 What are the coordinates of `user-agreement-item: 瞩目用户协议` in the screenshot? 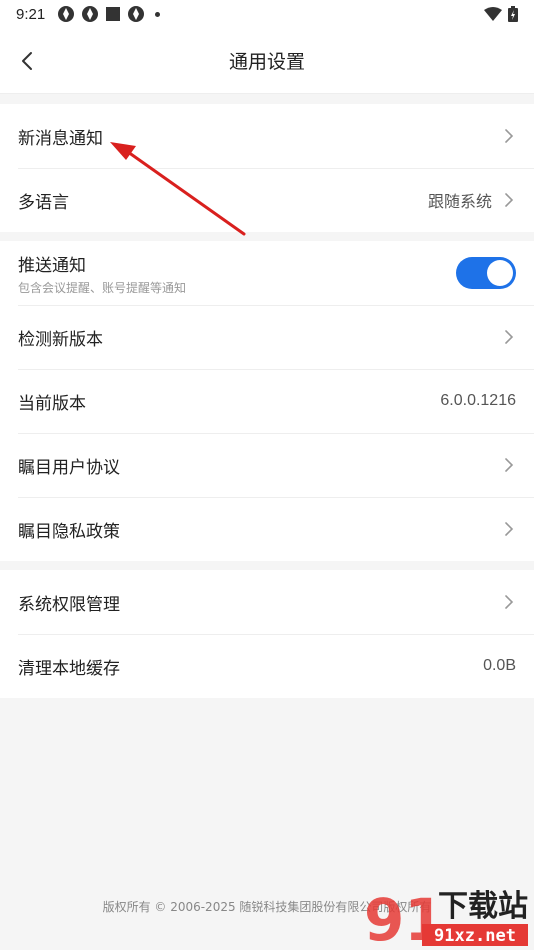 It's located at (267, 465).